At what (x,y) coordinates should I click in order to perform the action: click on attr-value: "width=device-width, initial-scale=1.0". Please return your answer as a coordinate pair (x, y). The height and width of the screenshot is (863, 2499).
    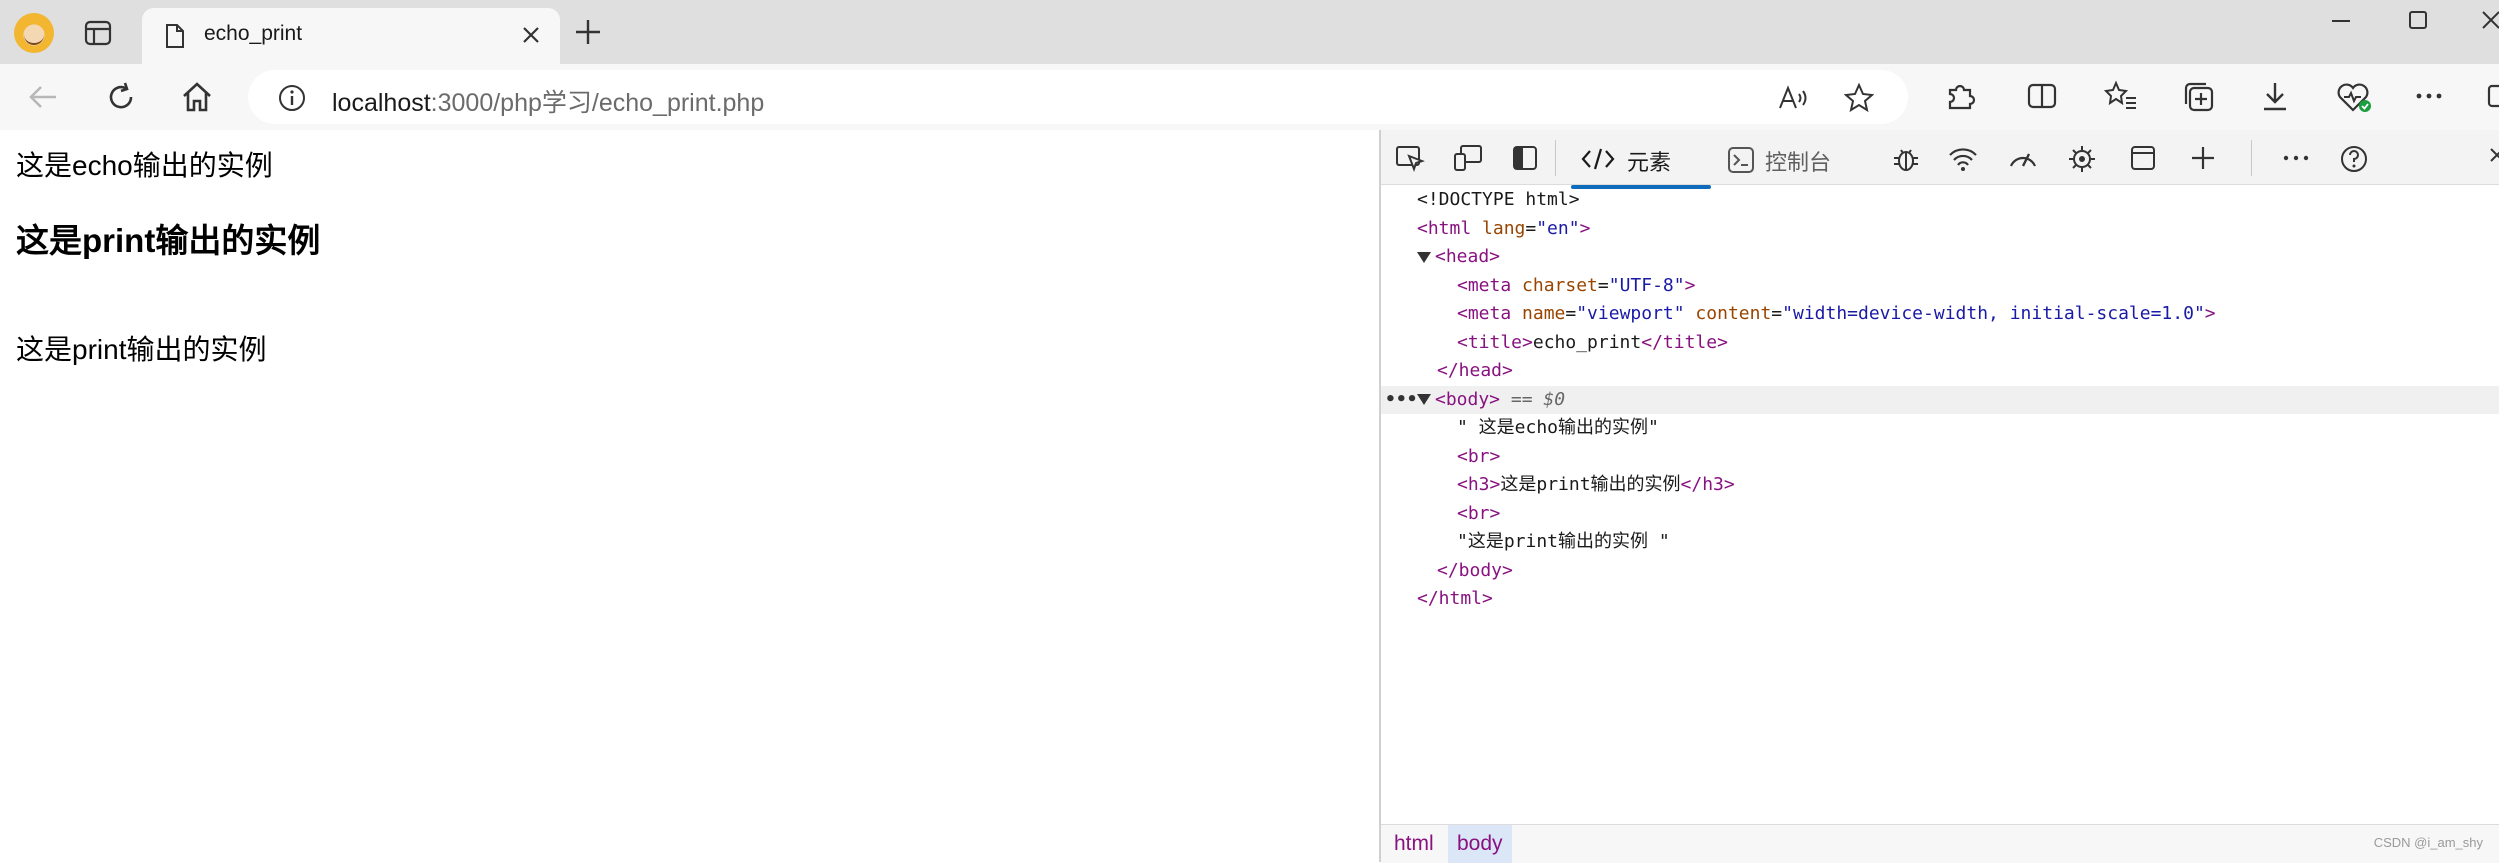
    Looking at the image, I should click on (1993, 313).